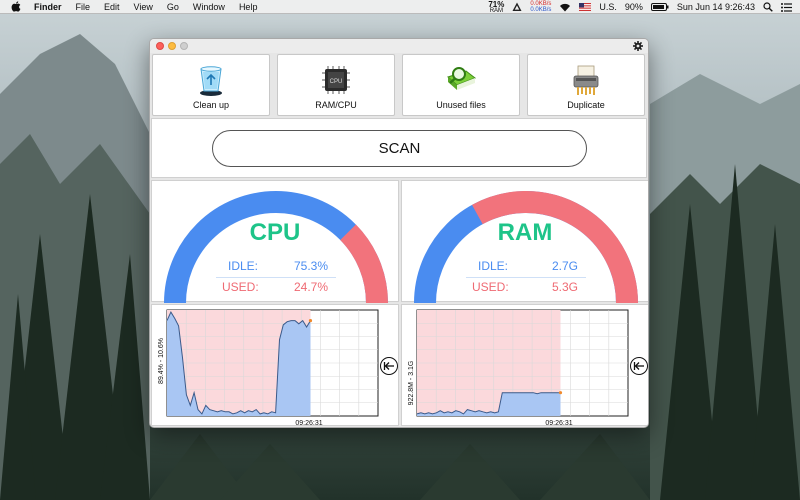  What do you see at coordinates (541, 10) in the screenshot?
I see `net-down: 0.0KB/s` at bounding box center [541, 10].